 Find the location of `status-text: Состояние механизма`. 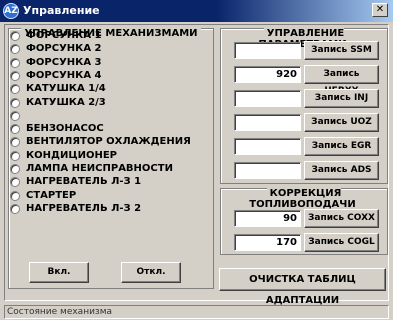

status-text: Состояние механизма is located at coordinates (196, 312).